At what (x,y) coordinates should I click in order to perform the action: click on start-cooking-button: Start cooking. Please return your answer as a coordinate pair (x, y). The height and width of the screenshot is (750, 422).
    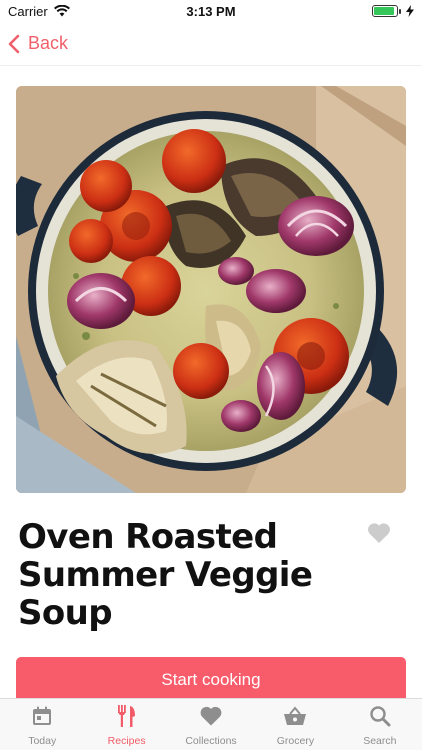
    Looking at the image, I should click on (211, 680).